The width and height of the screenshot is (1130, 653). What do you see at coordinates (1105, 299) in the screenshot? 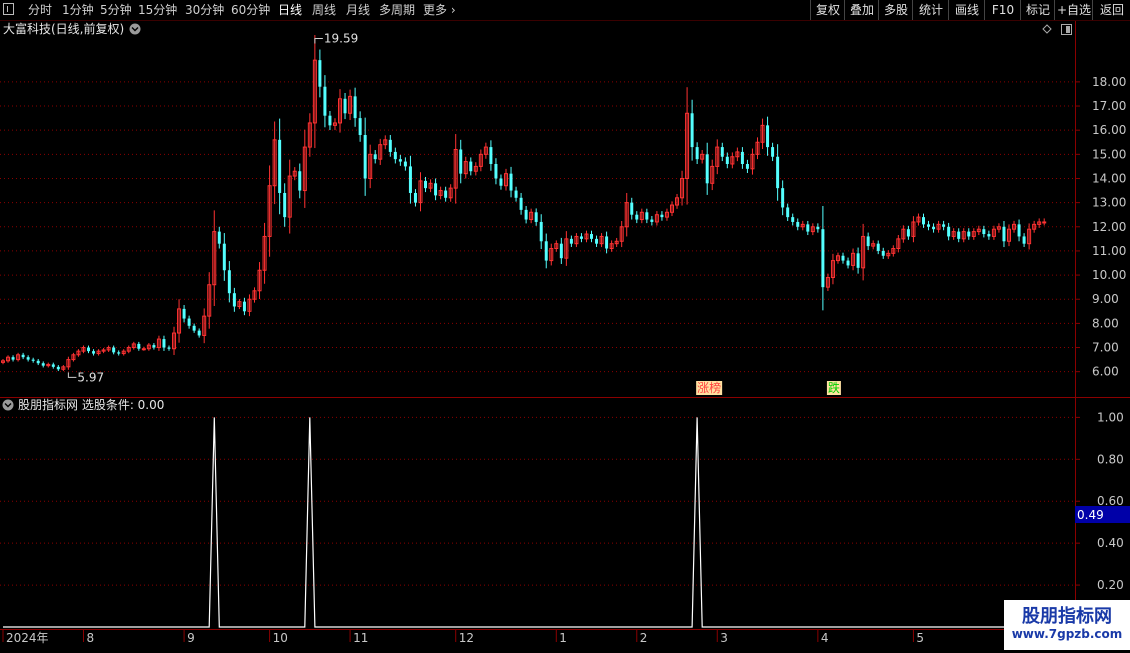
I see `price-tick-label: 9.00` at bounding box center [1105, 299].